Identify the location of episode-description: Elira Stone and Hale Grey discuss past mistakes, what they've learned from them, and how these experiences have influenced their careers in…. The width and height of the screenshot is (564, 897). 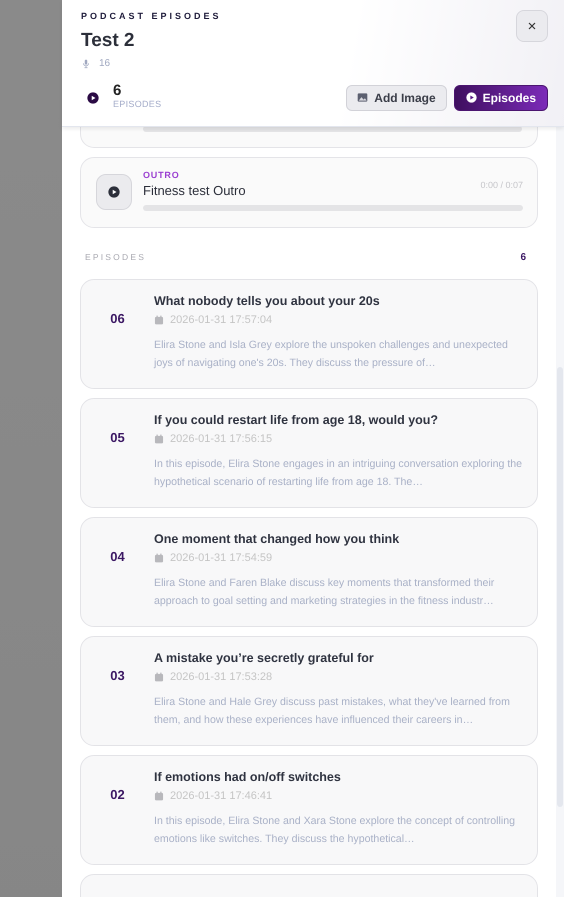
(332, 711).